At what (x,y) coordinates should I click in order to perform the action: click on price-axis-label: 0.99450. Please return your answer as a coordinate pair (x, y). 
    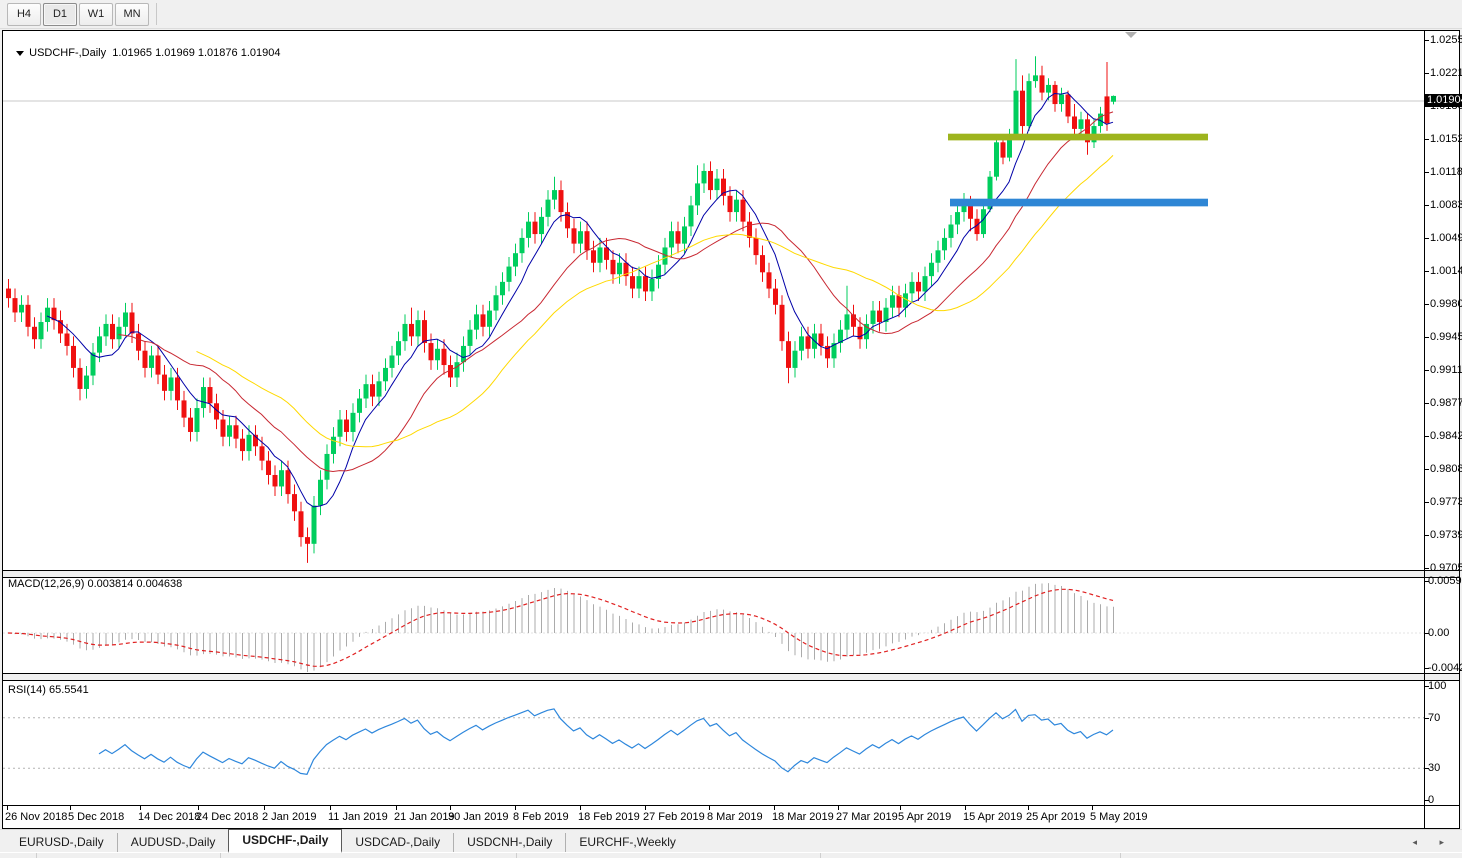
    Looking at the image, I should click on (1446, 337).